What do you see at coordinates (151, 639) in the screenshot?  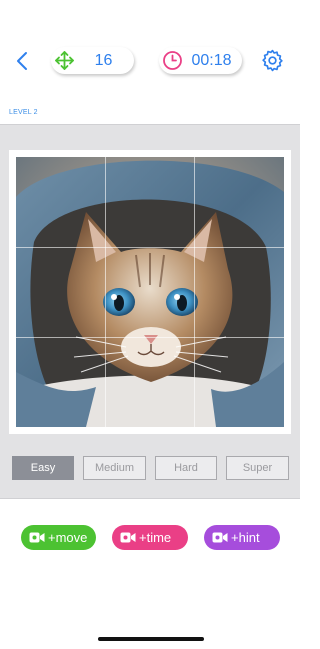 I see `home-indicator` at bounding box center [151, 639].